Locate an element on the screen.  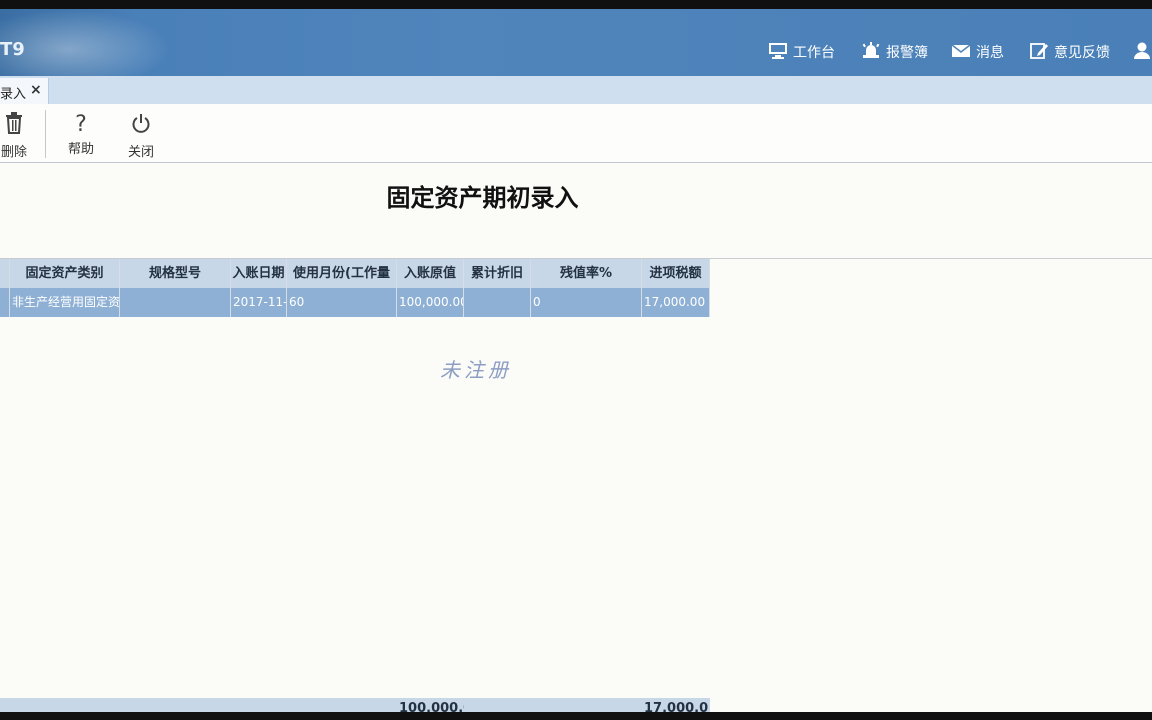
tab-bar: 录入 × is located at coordinates (576, 90).